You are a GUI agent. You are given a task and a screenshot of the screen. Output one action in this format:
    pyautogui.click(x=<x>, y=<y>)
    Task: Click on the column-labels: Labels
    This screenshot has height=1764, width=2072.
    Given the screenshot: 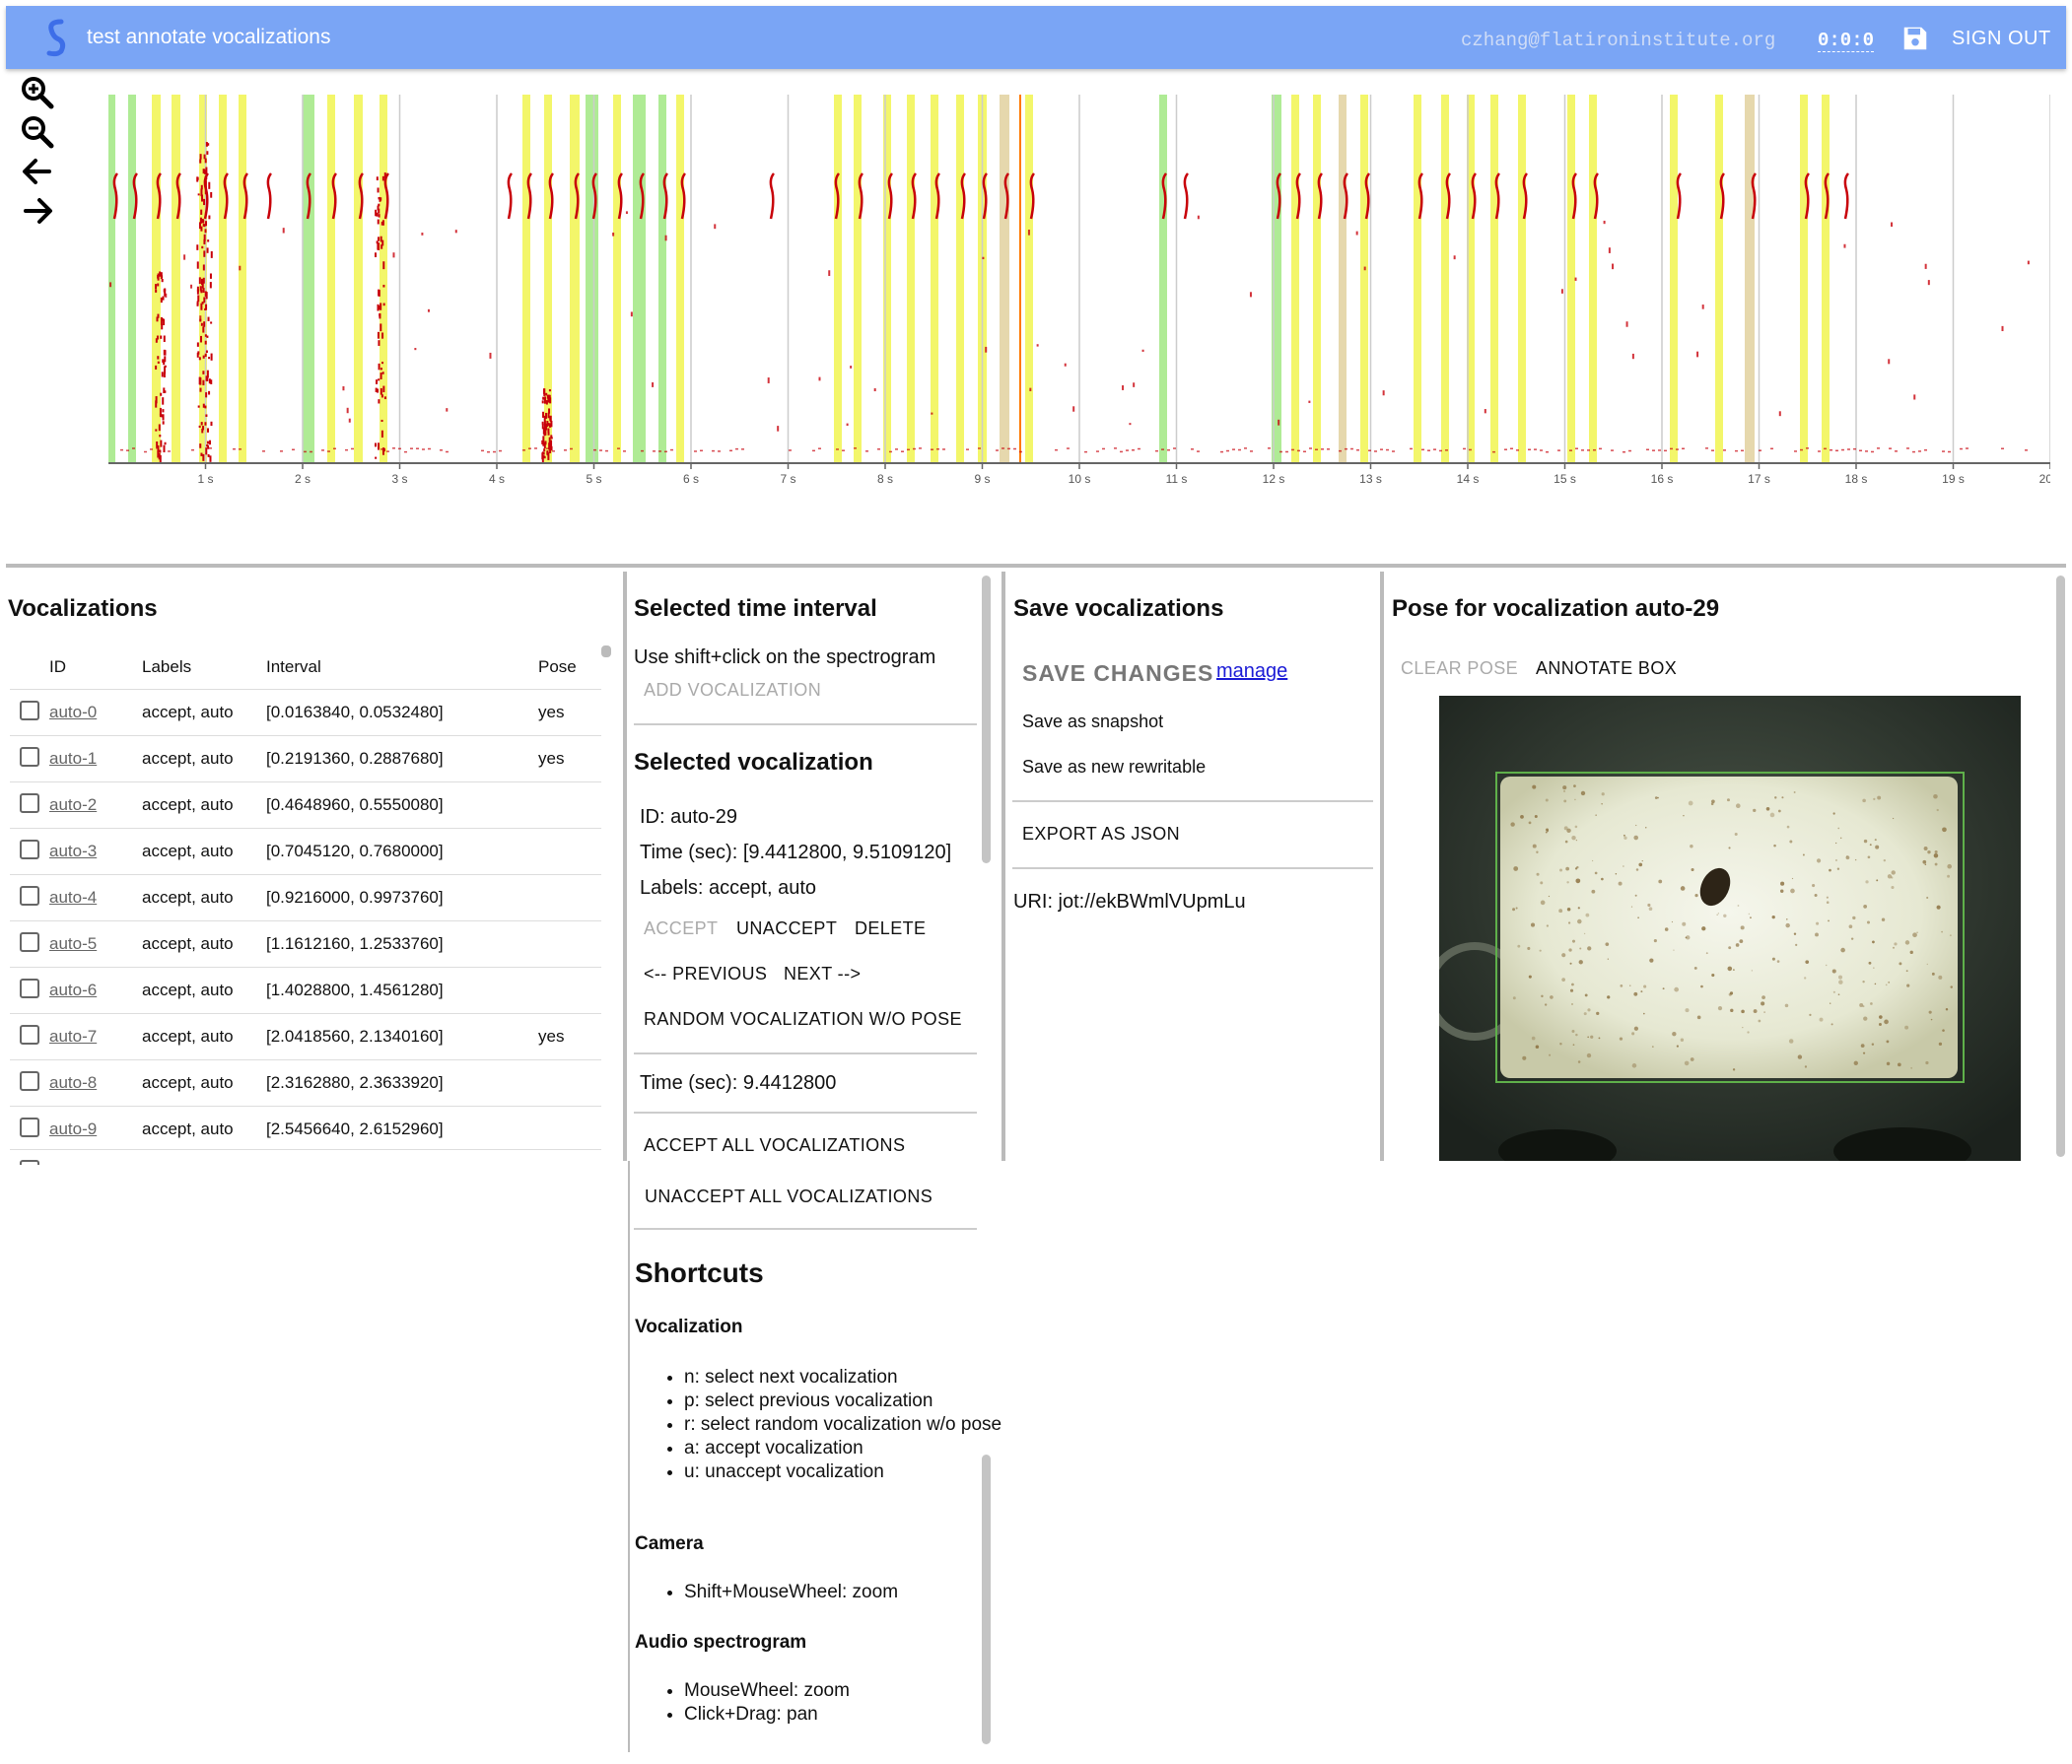 What is the action you would take?
    pyautogui.click(x=204, y=667)
    